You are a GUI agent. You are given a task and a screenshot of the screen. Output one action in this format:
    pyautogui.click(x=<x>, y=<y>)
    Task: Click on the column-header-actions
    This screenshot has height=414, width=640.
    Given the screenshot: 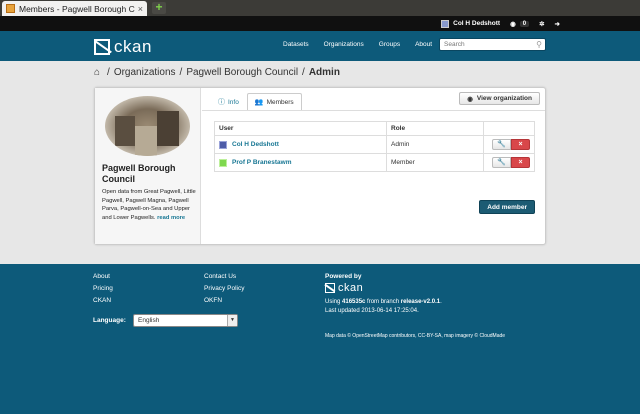 What is the action you would take?
    pyautogui.click(x=509, y=128)
    